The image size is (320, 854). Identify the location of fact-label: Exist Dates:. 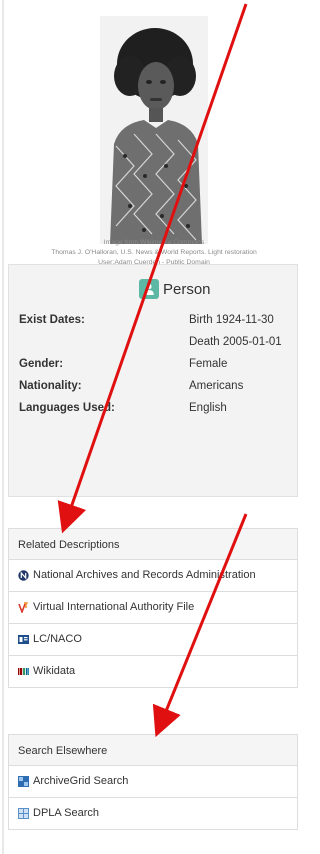
(52, 320).